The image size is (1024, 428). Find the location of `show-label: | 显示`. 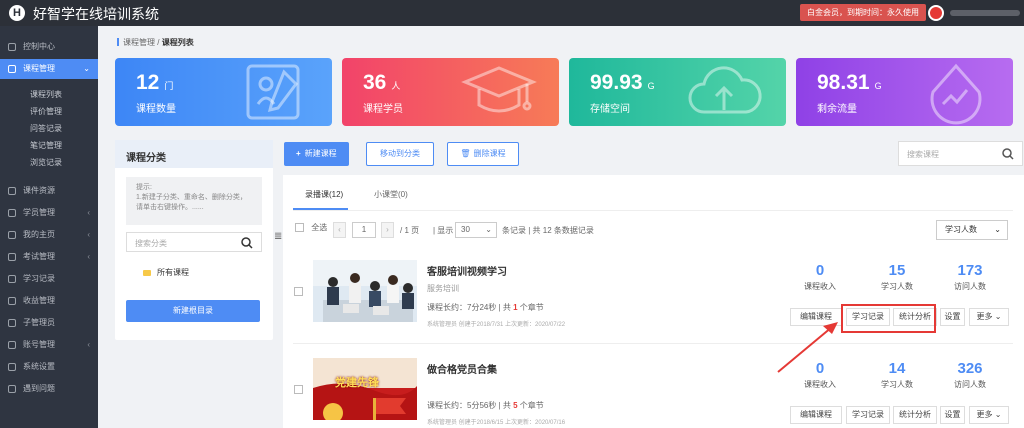

show-label: | 显示 is located at coordinates (443, 230).